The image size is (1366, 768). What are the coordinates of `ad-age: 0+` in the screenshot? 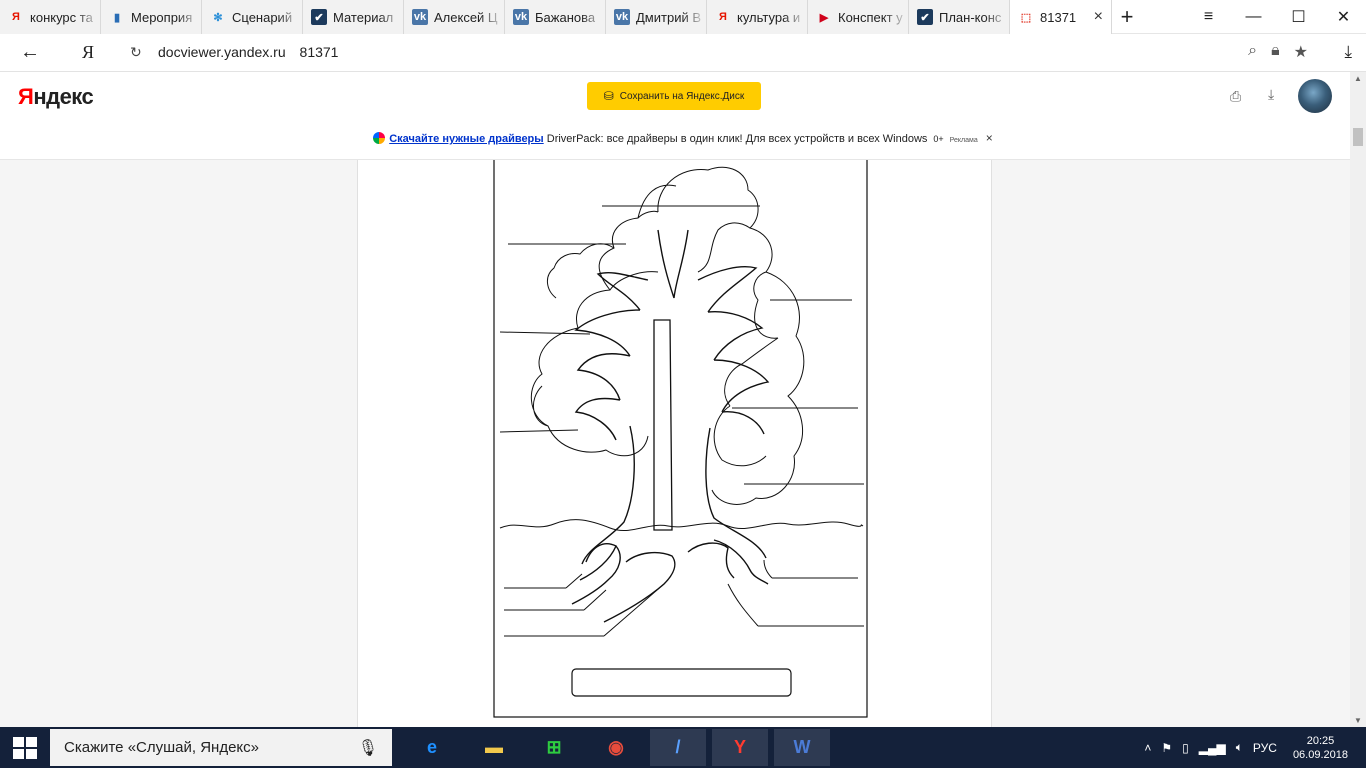 It's located at (938, 139).